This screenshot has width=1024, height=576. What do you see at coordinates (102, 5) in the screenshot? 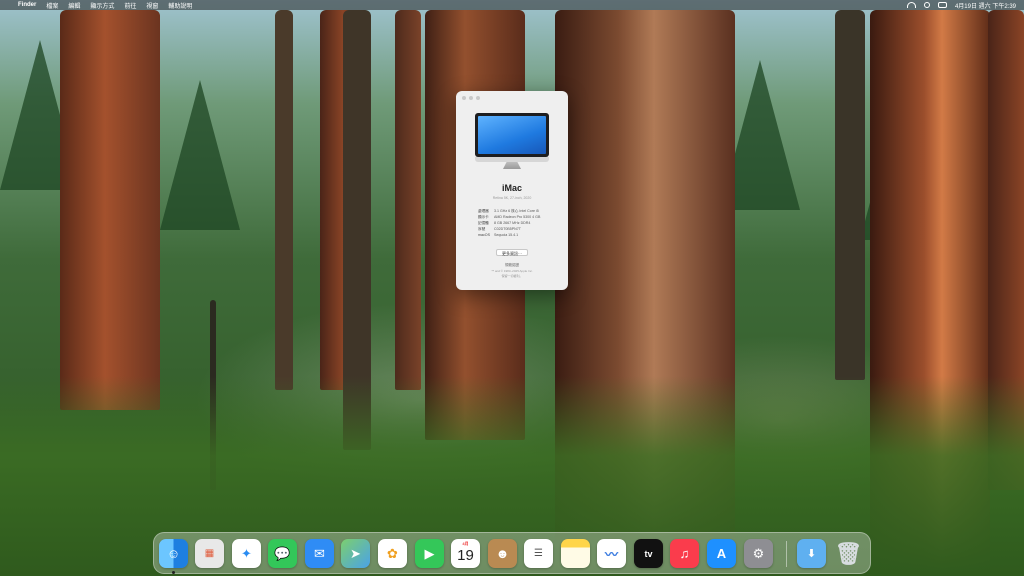
I see `menu-view: 顯示方式` at bounding box center [102, 5].